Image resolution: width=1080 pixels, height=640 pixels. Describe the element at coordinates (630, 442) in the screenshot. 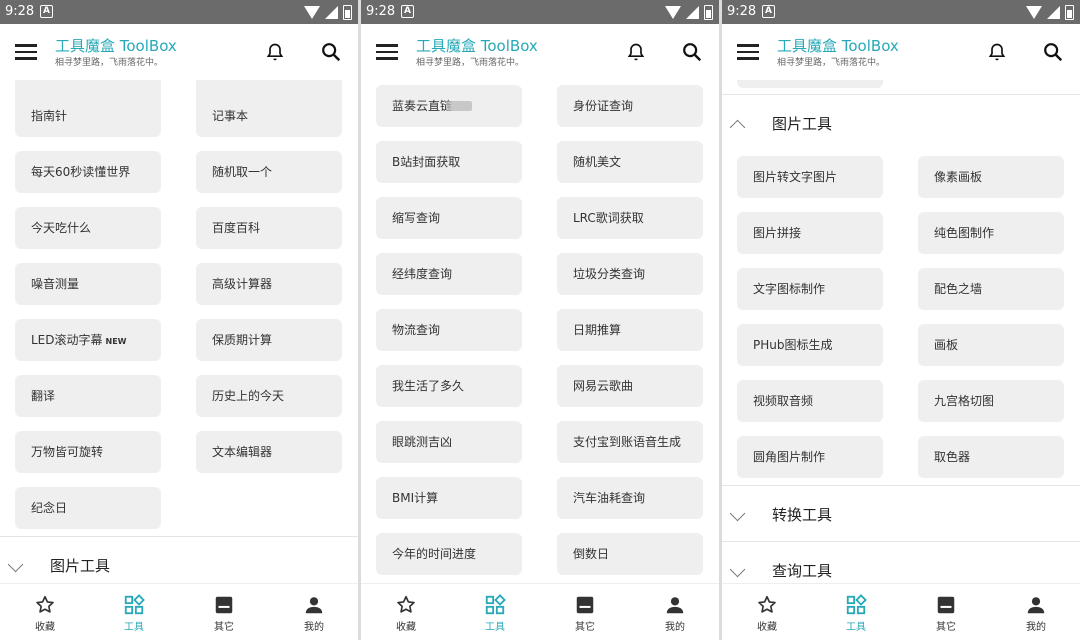

I see `tool-alipay-voice: 支付宝到账语音生成` at that location.